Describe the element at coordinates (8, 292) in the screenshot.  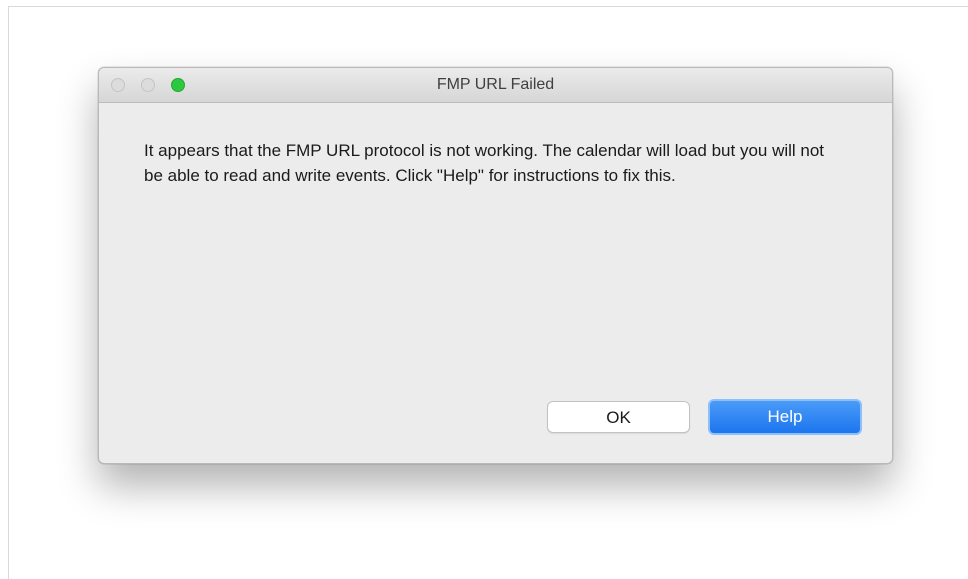
I see `background-border-left` at that location.